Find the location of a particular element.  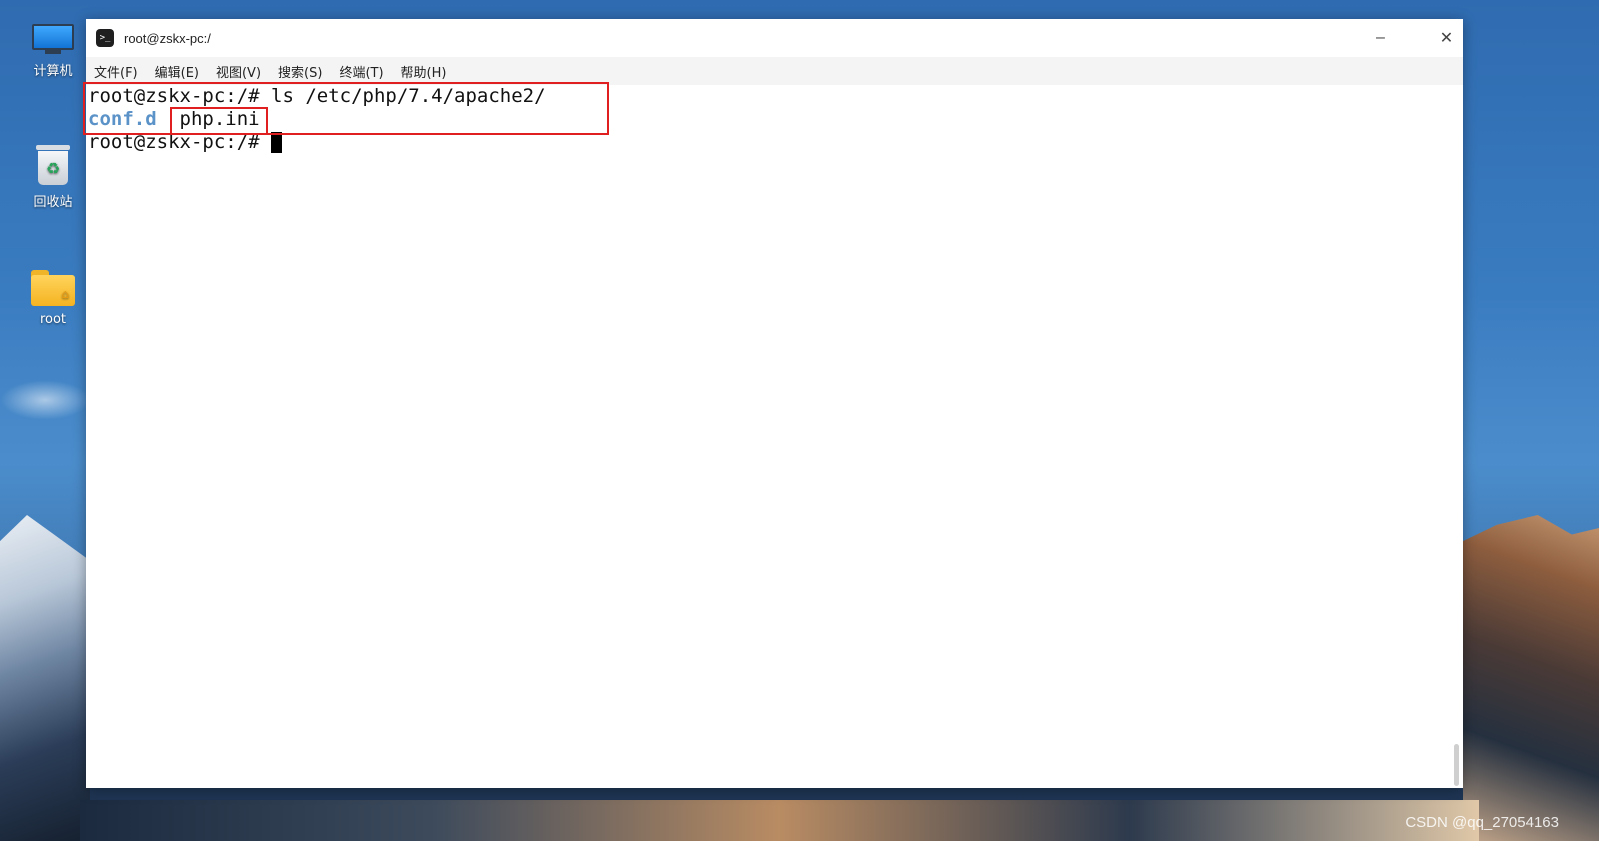

terminal-line-prompt: root@zskx-pc:/# is located at coordinates (775, 142).